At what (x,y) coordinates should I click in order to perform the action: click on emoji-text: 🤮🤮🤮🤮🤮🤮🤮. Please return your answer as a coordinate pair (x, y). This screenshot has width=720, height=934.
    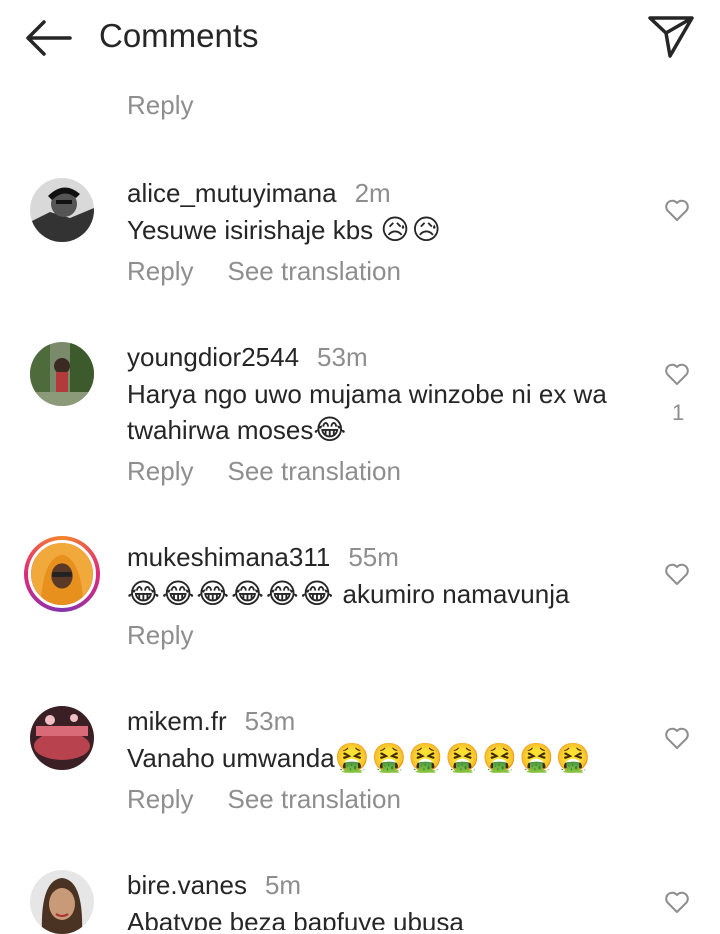
    Looking at the image, I should click on (463, 757).